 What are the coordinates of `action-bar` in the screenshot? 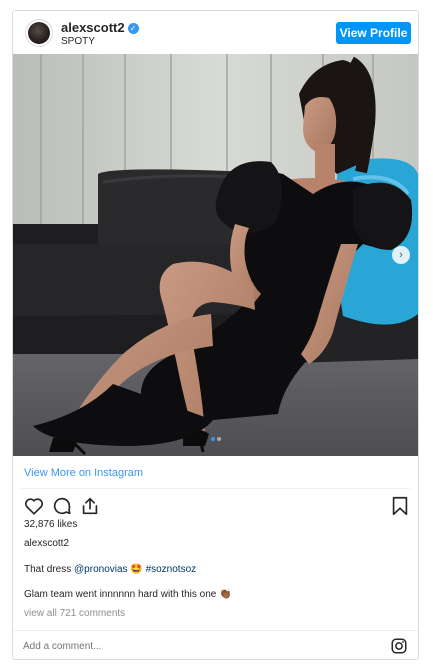 It's located at (217, 506).